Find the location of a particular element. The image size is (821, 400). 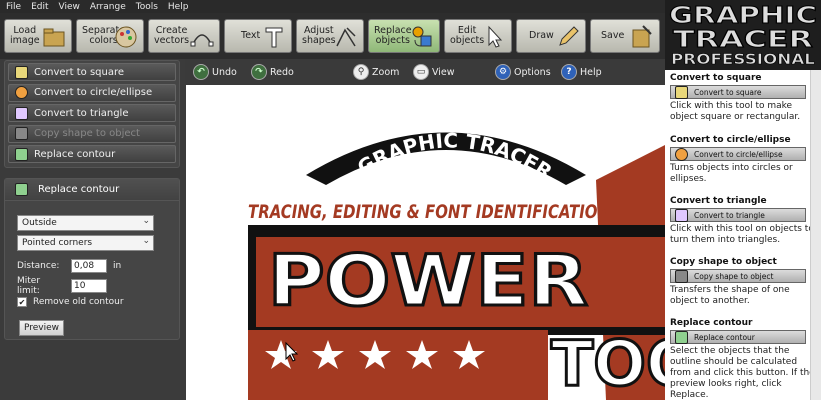

replace-objects-button: Replace objects is located at coordinates (404, 36).